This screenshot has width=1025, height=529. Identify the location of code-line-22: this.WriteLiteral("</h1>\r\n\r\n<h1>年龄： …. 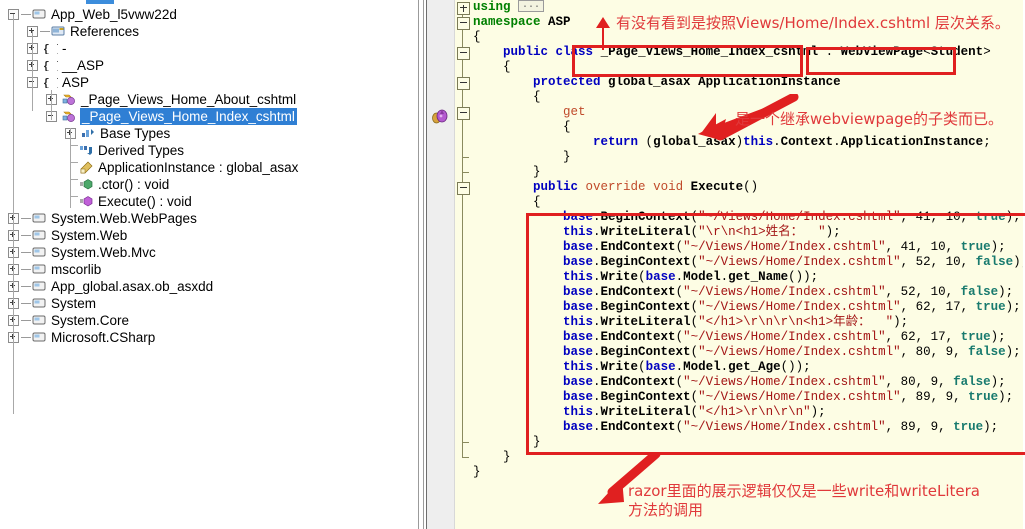
(736, 322).